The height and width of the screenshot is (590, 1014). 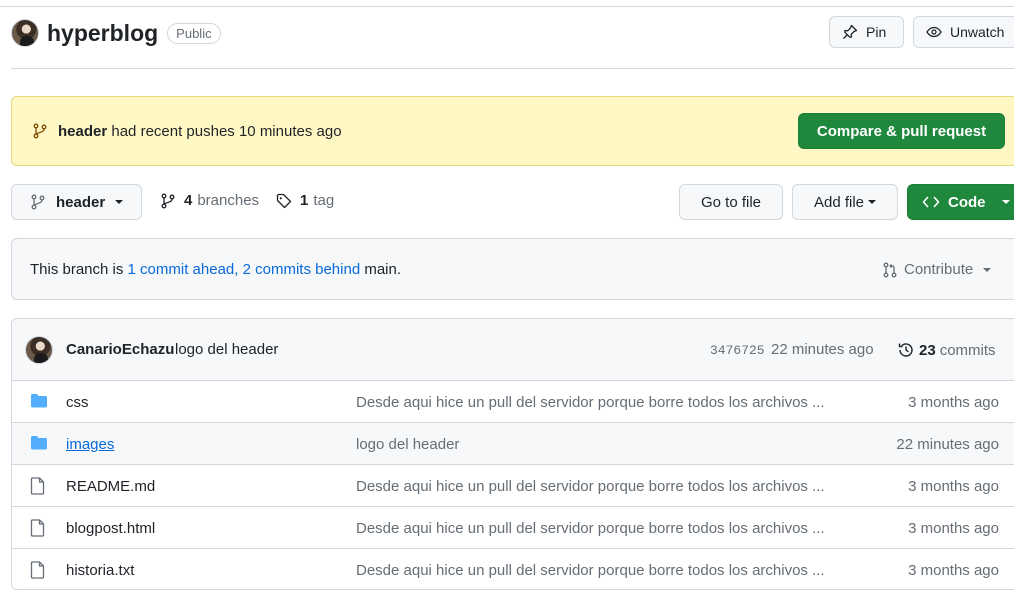 What do you see at coordinates (324, 200) in the screenshot?
I see `tags-label: tag` at bounding box center [324, 200].